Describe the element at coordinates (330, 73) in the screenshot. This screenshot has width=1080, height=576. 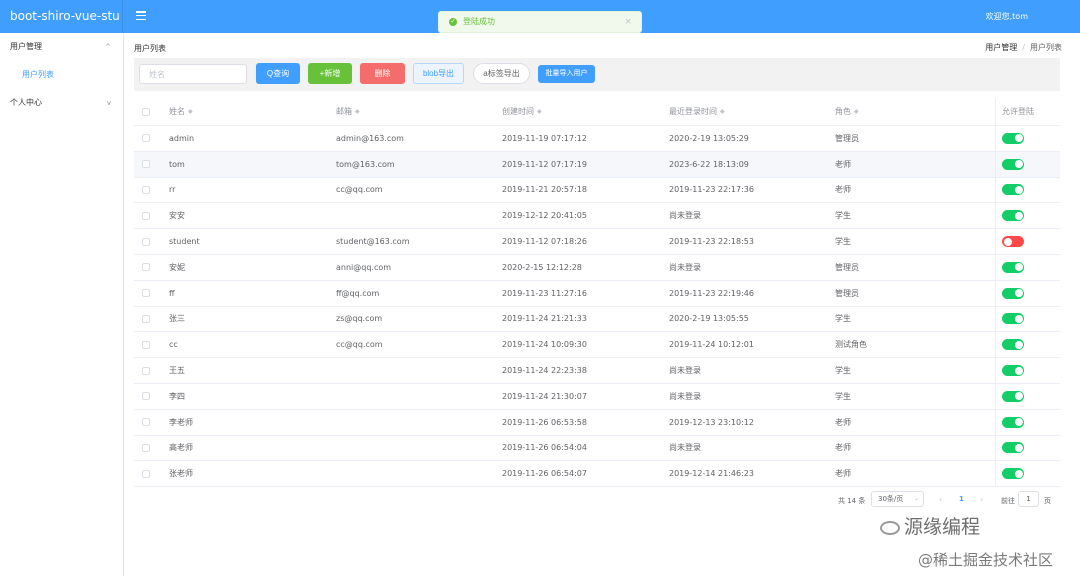
I see `add-button: +新增` at that location.